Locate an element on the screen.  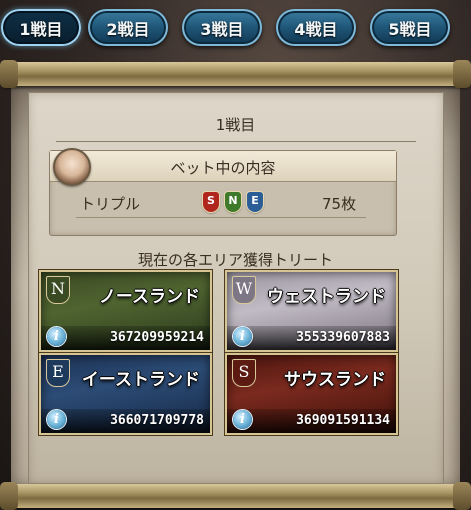
area-emblem-north-icon: N is located at coordinates (58, 290).